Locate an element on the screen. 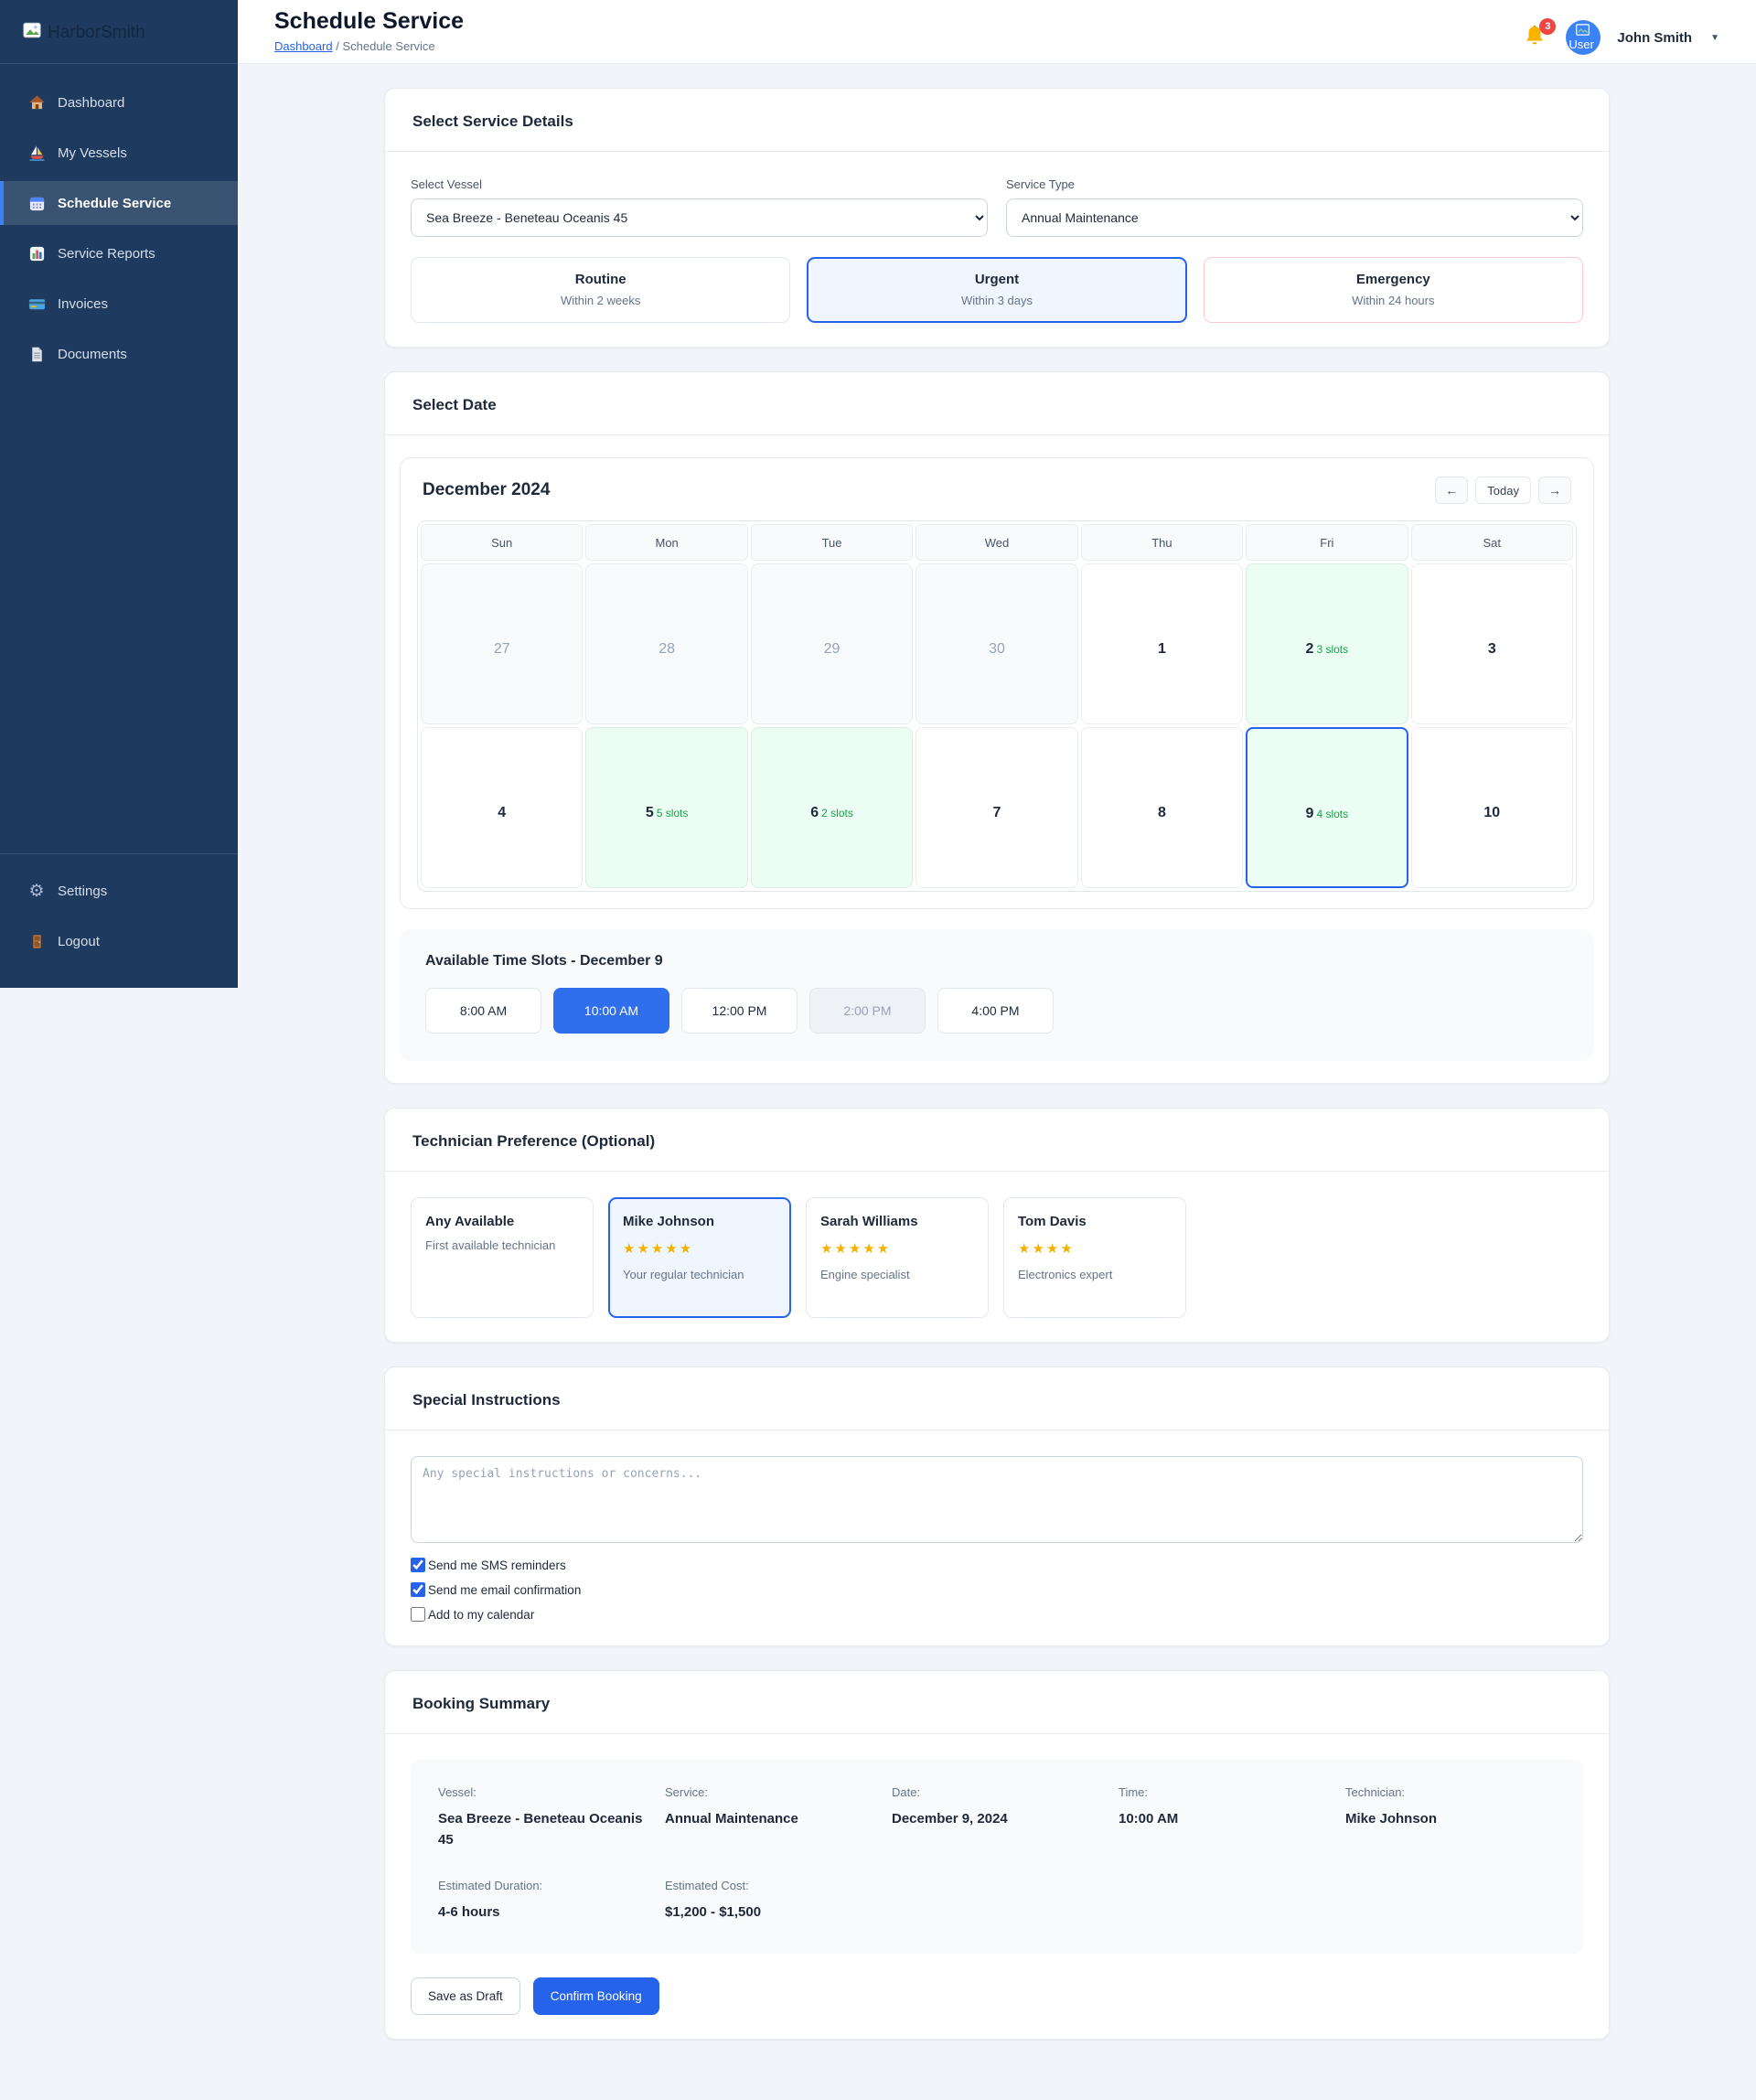 Image resolution: width=1756 pixels, height=2100 pixels. calendar-day-5: 55 slots is located at coordinates (666, 807).